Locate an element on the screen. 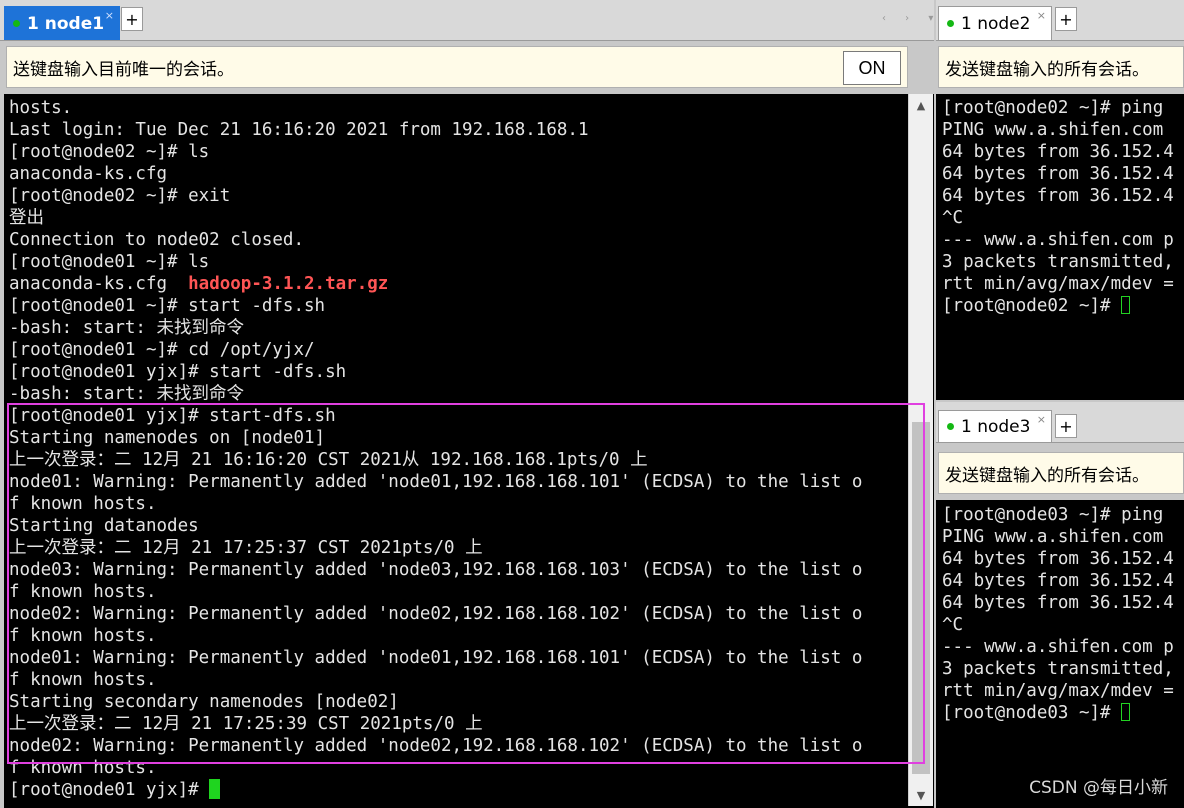 Image resolution: width=1184 pixels, height=808 pixels. terminal-line: [root@node02 ~]# ping is located at coordinates (1063, 108).